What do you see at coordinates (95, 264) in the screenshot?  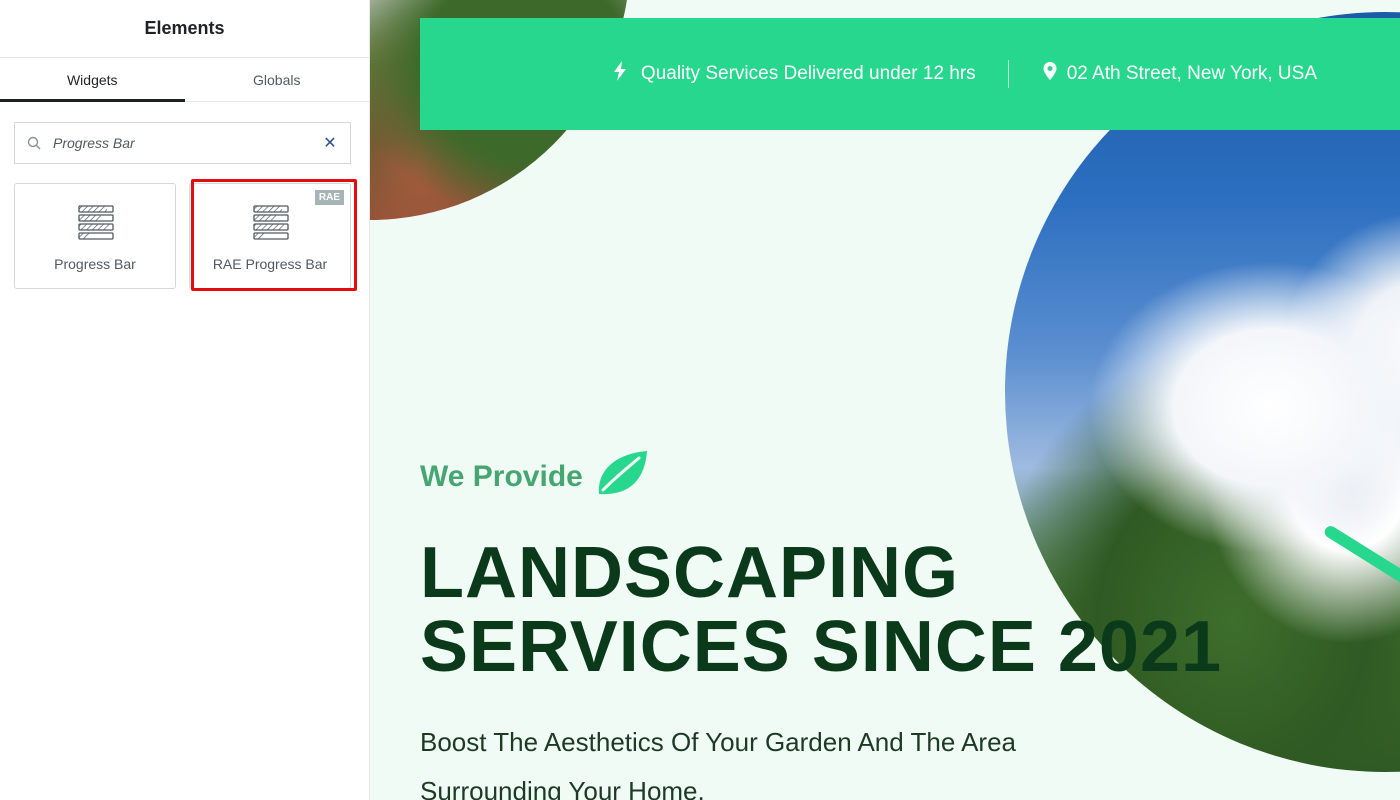 I see `widget-label: Progress Bar` at bounding box center [95, 264].